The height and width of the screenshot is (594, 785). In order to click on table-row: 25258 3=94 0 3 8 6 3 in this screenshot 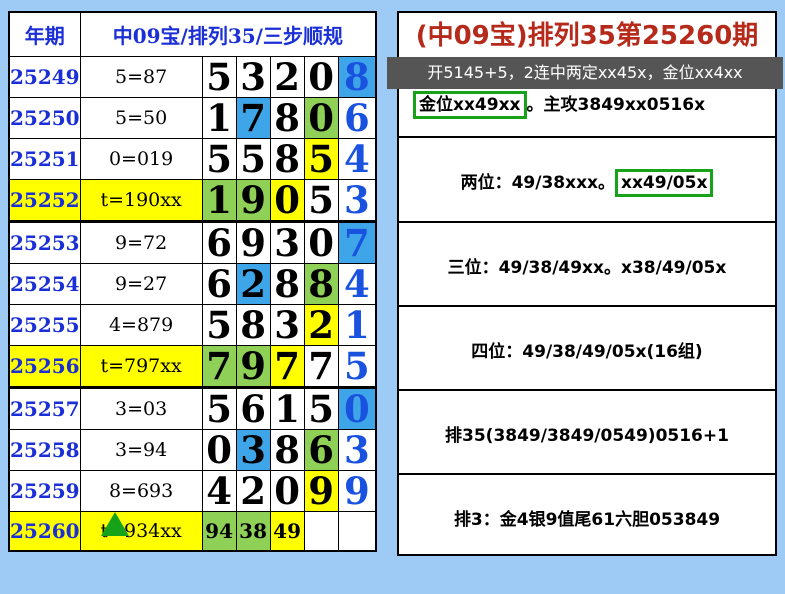, I will do `click(192, 449)`.